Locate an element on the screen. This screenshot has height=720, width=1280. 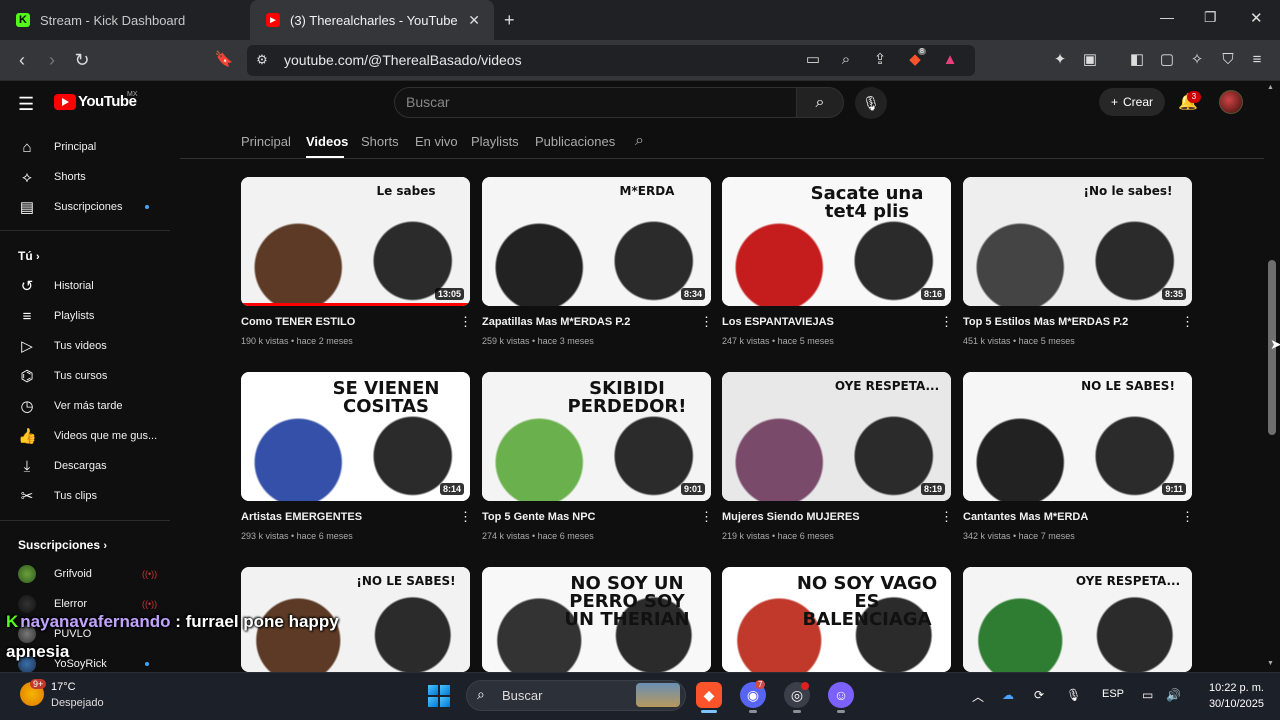
sidebar-item-playlists: ≡ Playlists is located at coordinates (56, 316).